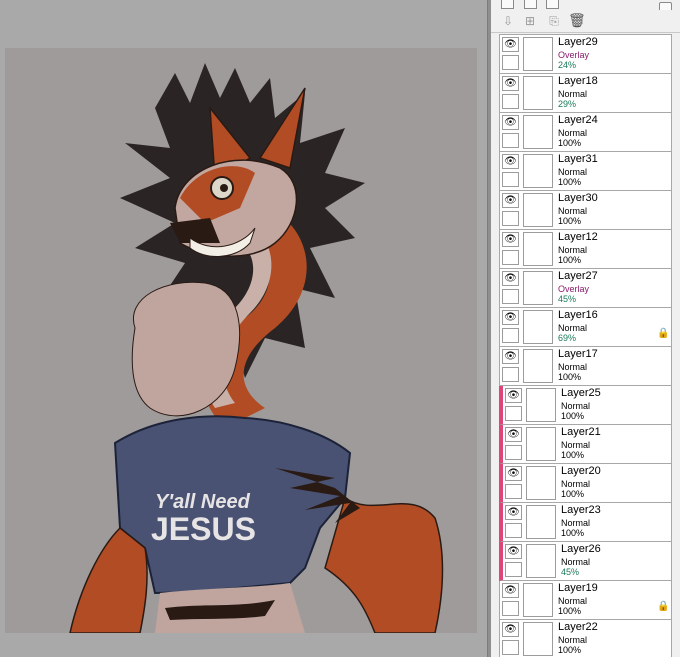  Describe the element at coordinates (530, 21) in the screenshot. I see `new-folder-icon: ⊞` at that location.